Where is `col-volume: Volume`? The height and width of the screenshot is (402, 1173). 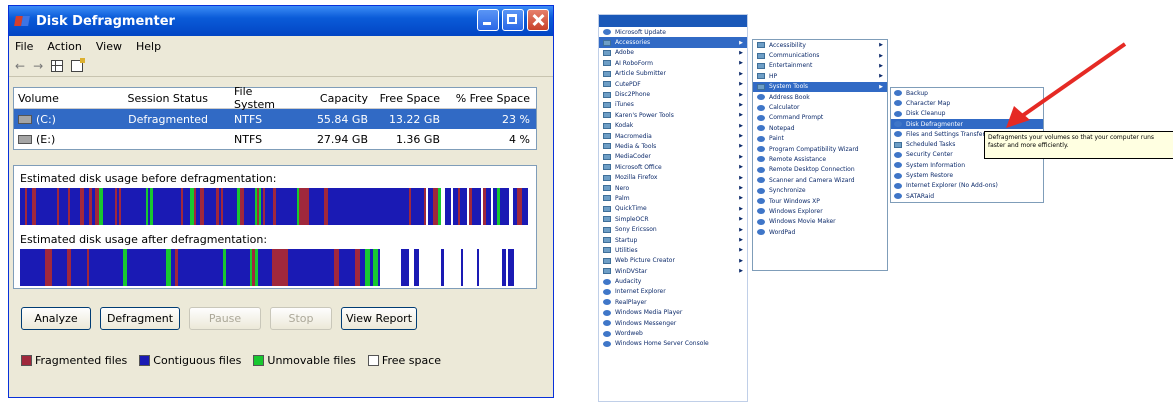
col-volume: Volume is located at coordinates (61, 98).